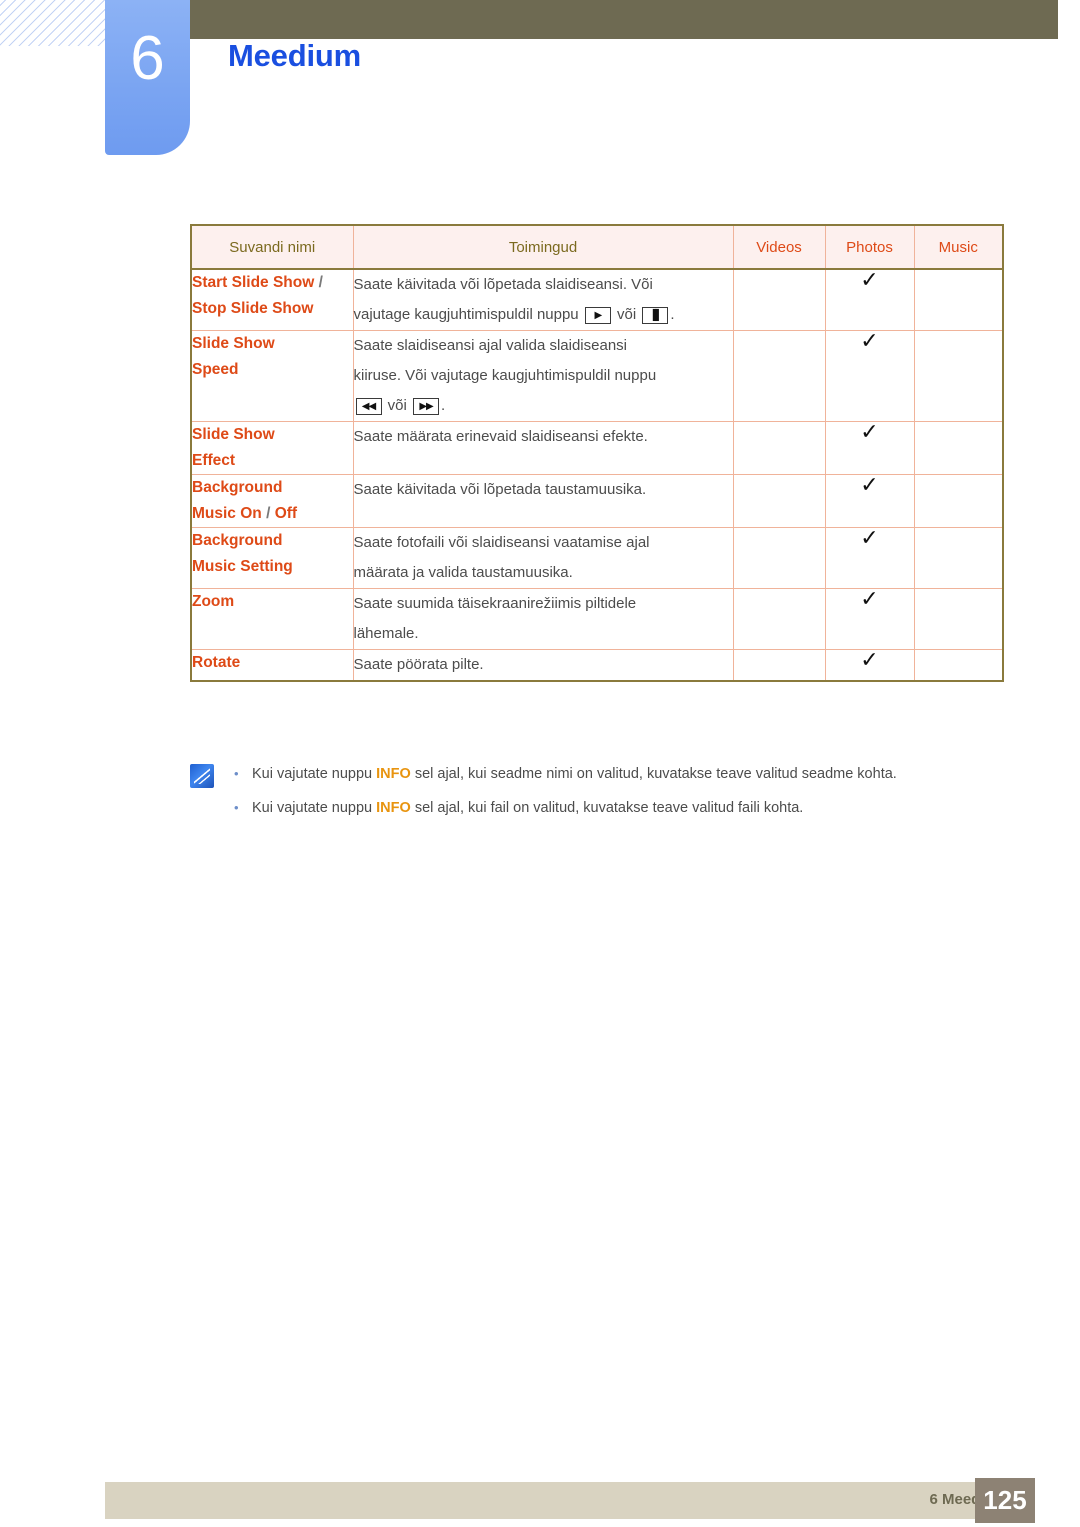 This screenshot has width=1080, height=1527. I want to click on footer-bar, so click(570, 1500).